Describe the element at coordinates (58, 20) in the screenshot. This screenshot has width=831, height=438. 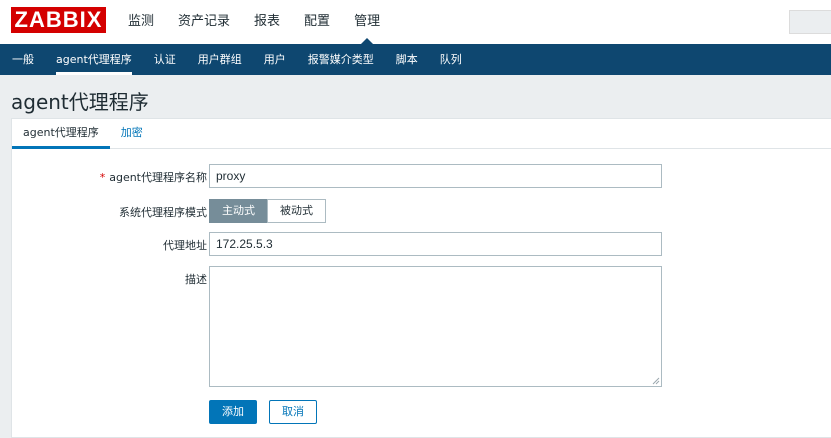
I see `zabbix-logo: ZABBIX` at that location.